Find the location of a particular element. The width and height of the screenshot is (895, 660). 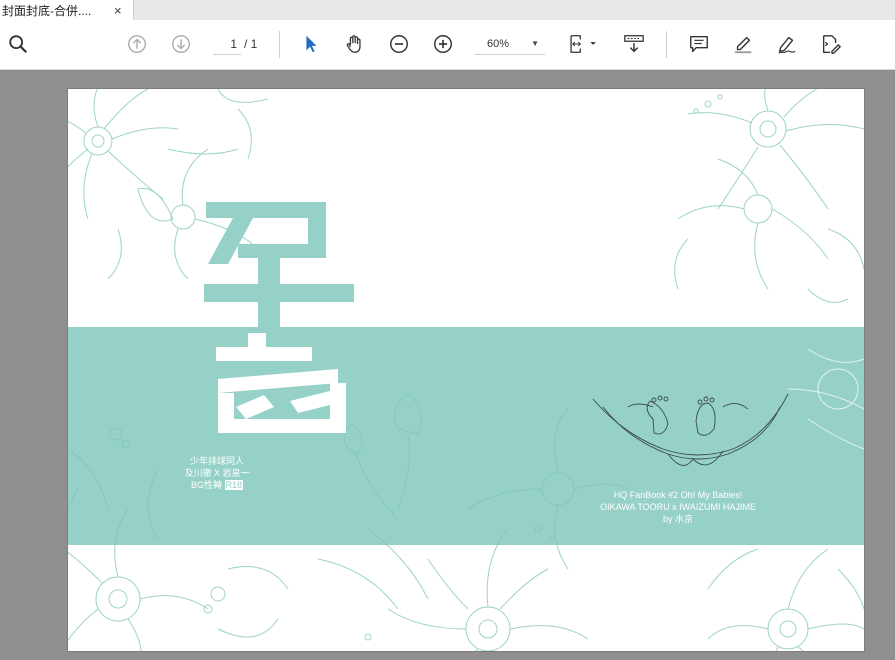

select-tool-button is located at coordinates (311, 44).